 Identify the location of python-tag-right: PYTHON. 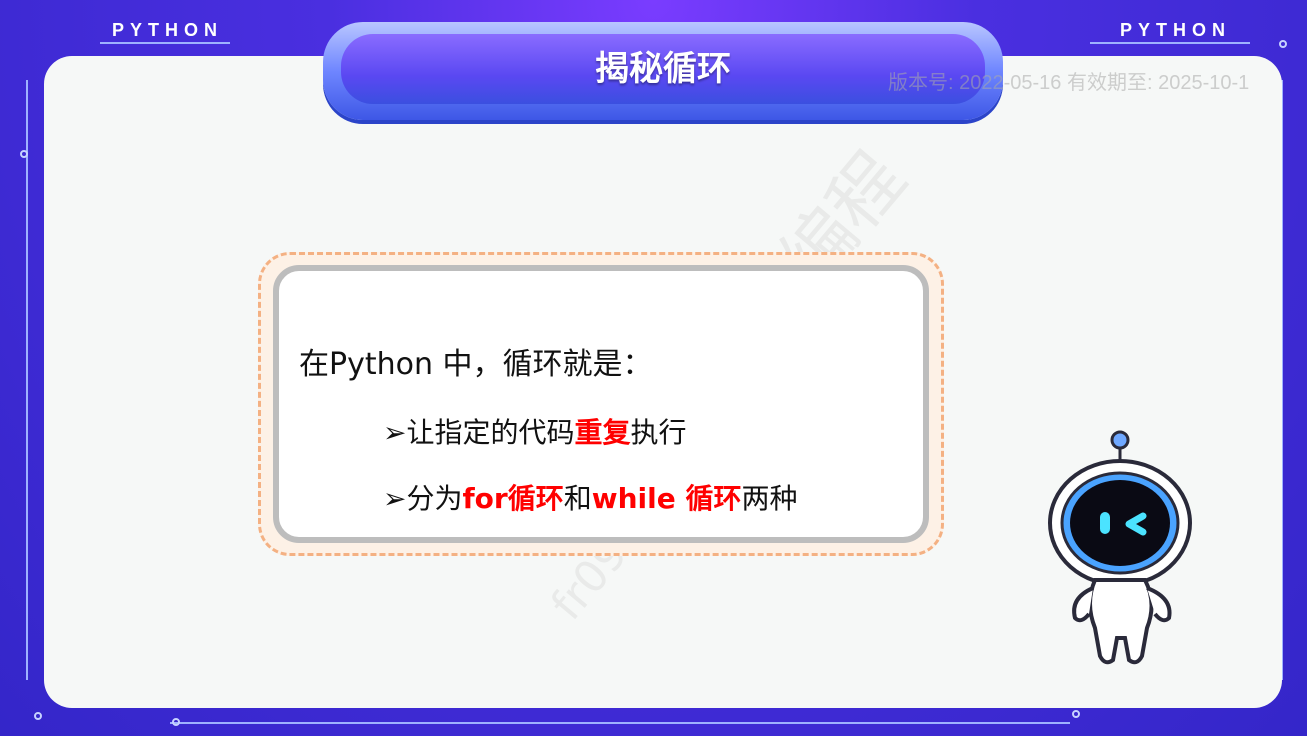
(1176, 30).